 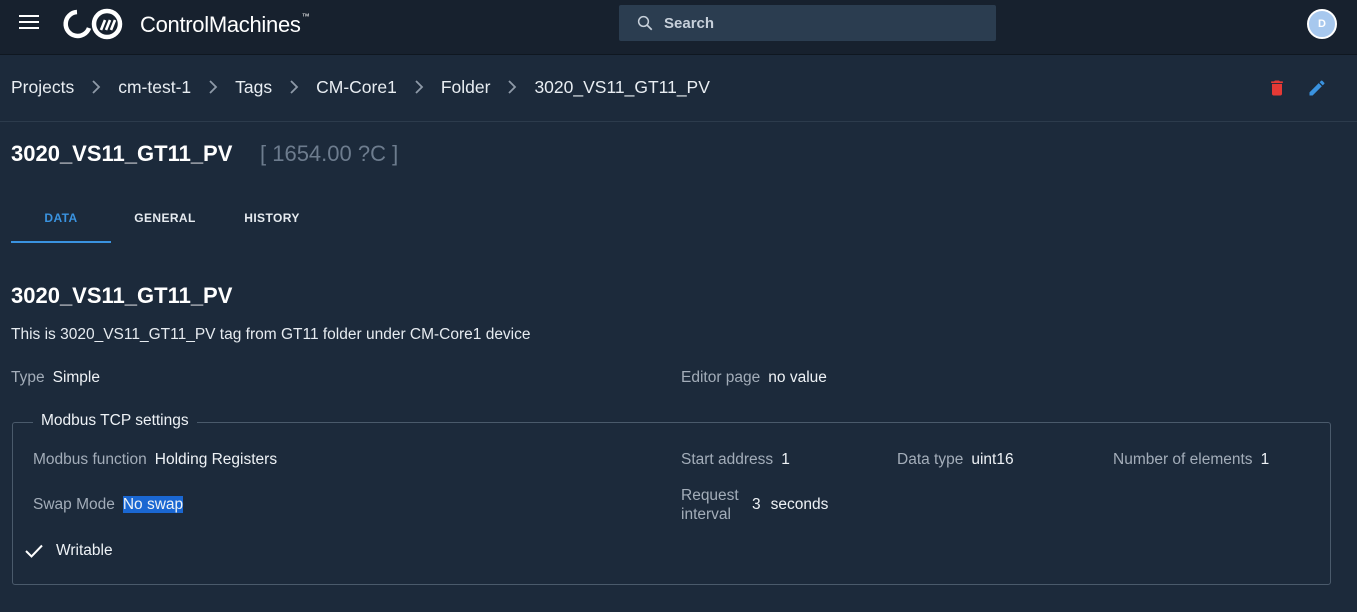 What do you see at coordinates (115, 421) in the screenshot?
I see `modbus-settings-legend: Modbus TCP settings` at bounding box center [115, 421].